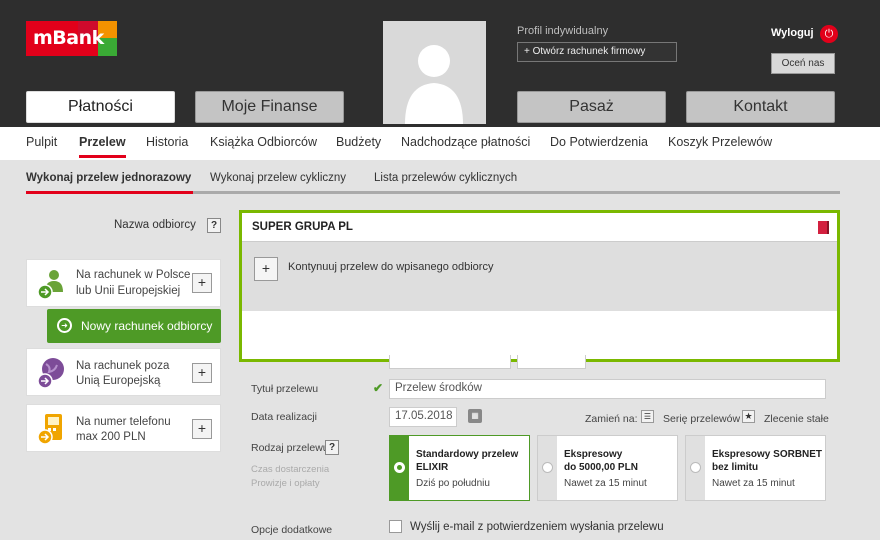  Describe the element at coordinates (450, 362) in the screenshot. I see `amount-input` at that location.